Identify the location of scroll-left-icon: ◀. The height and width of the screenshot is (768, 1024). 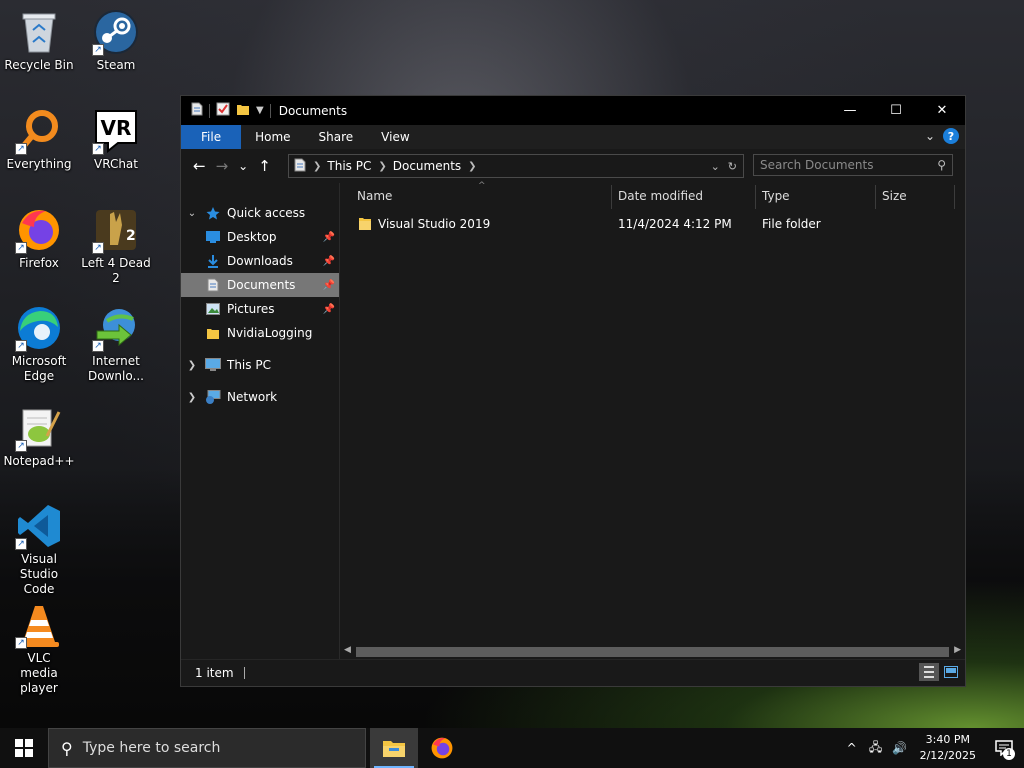
(347, 650).